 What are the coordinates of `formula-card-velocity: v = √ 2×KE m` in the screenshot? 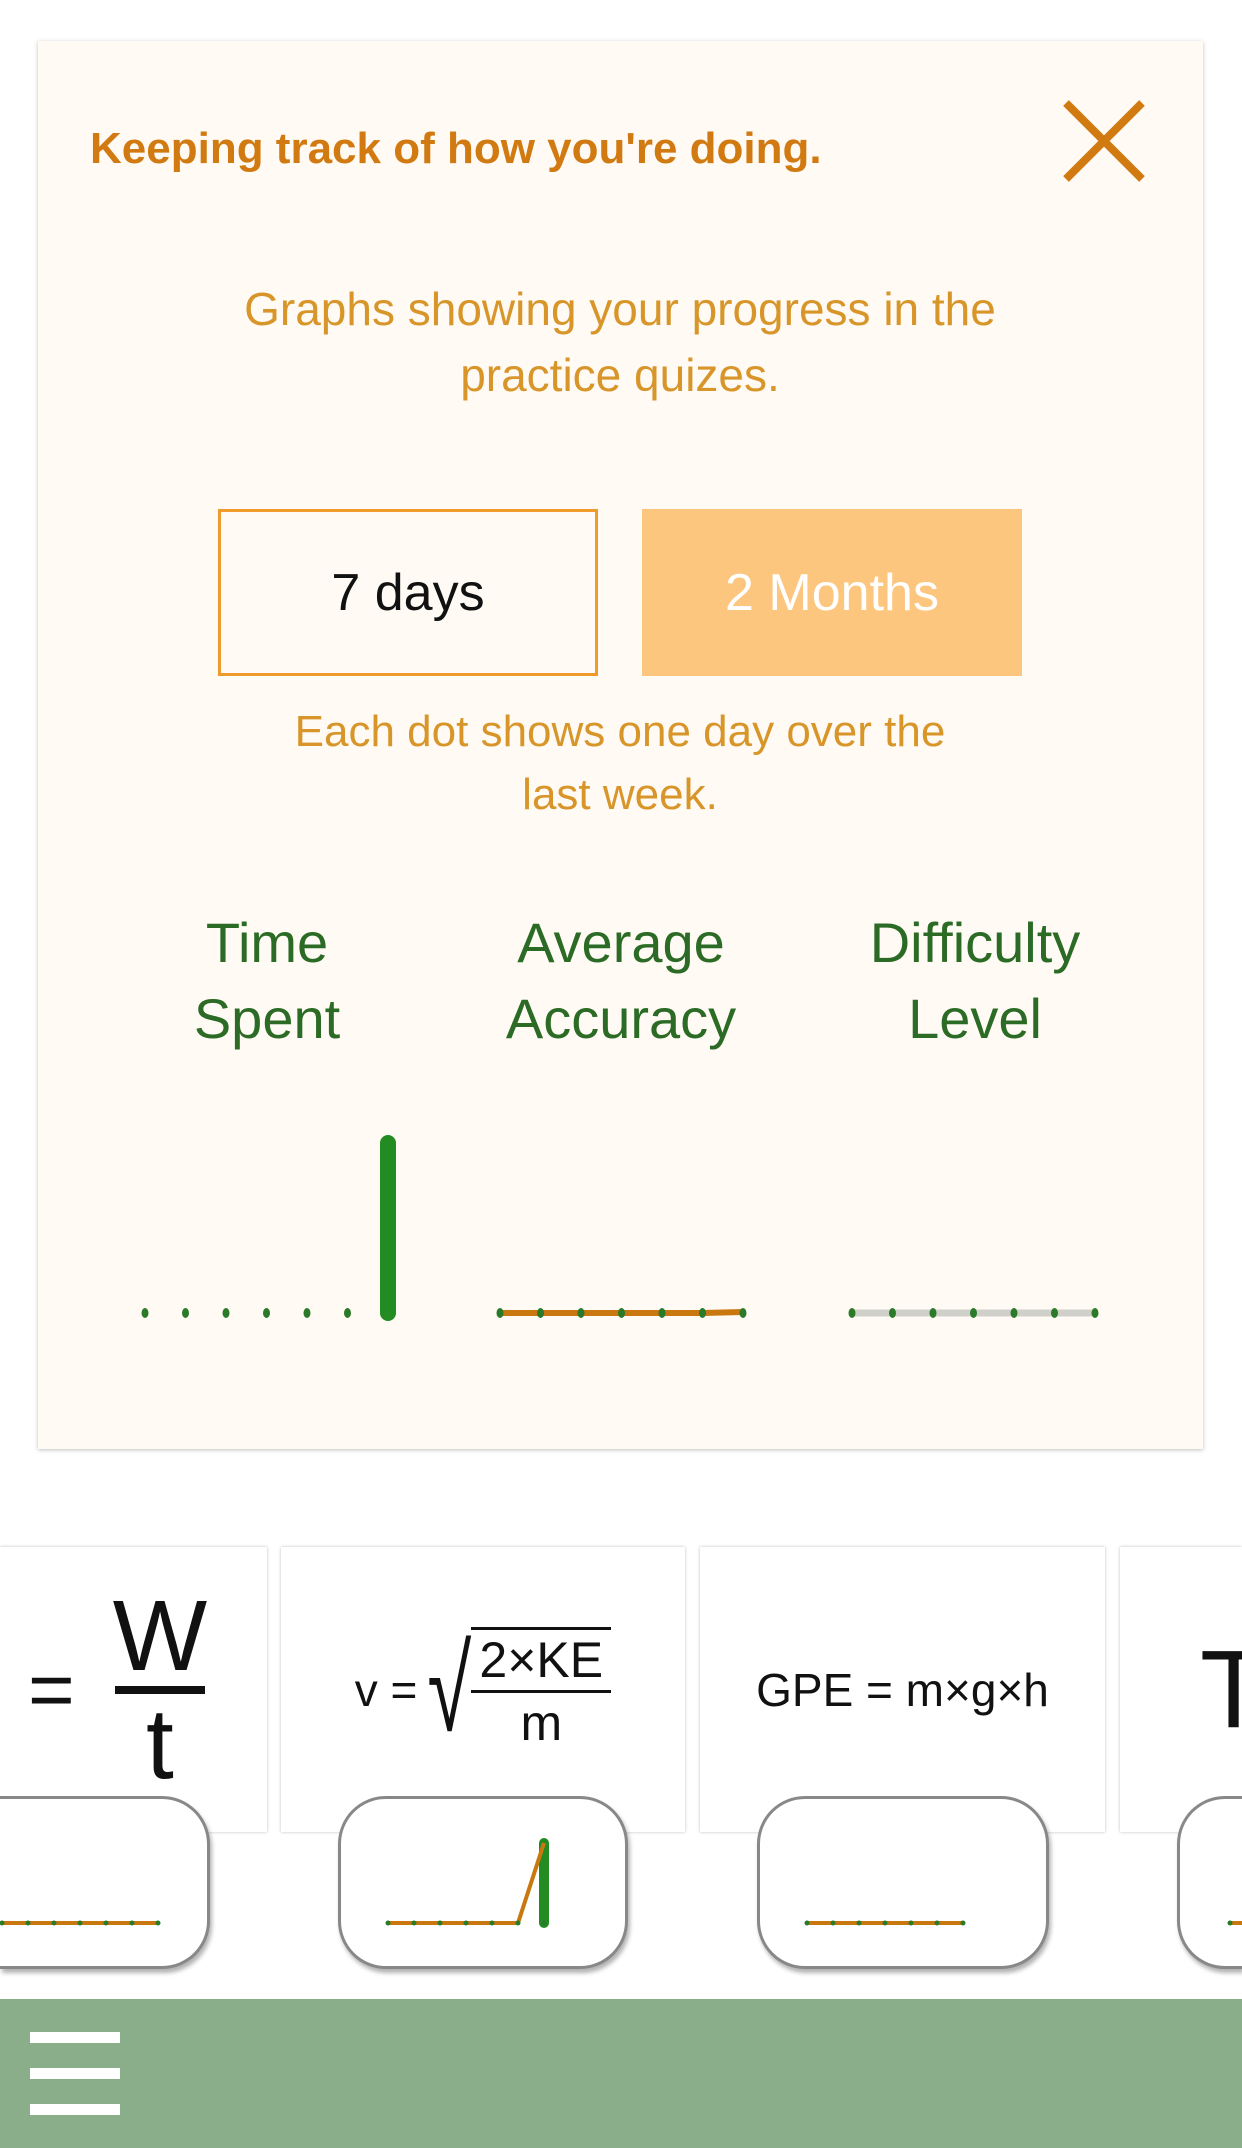 It's located at (483, 1689).